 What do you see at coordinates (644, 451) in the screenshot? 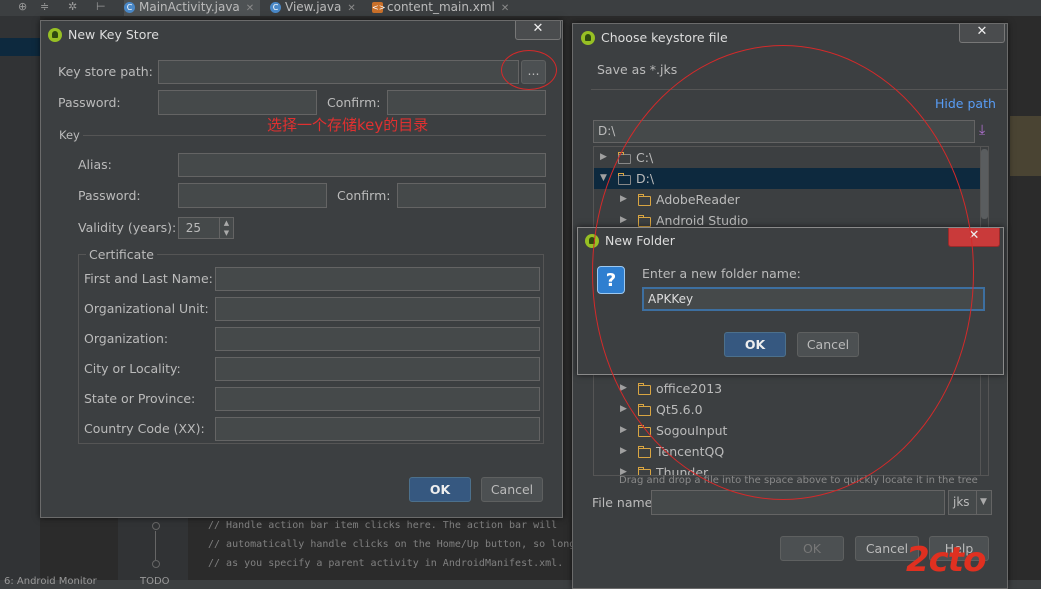
I see `folder-icon` at bounding box center [644, 451].